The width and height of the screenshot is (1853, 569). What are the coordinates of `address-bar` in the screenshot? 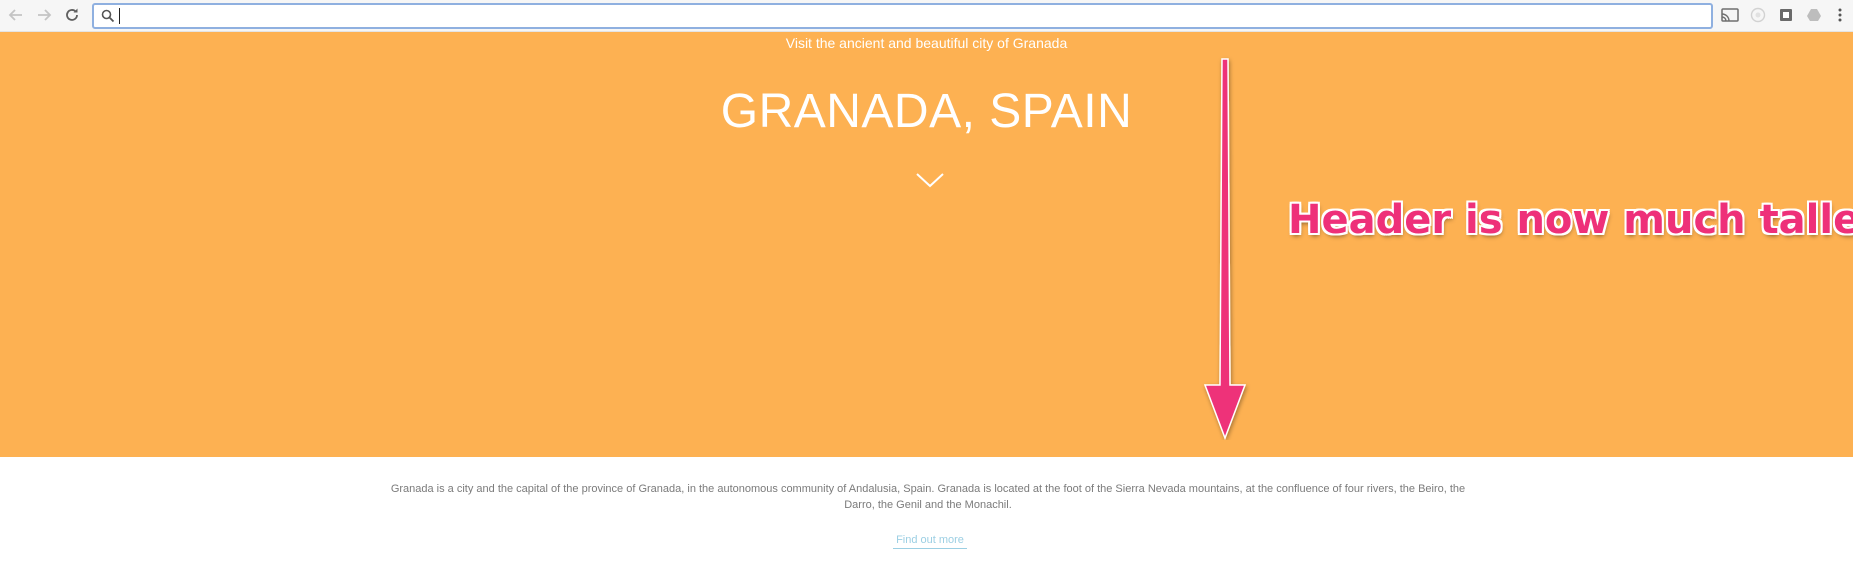 It's located at (902, 16).